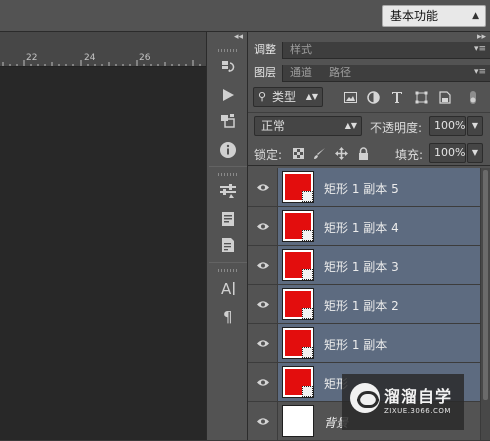 Image resolution: width=490 pixels, height=441 pixels. What do you see at coordinates (245, 16) in the screenshot?
I see `options-bar: 基本功能 ▲` at bounding box center [245, 16].